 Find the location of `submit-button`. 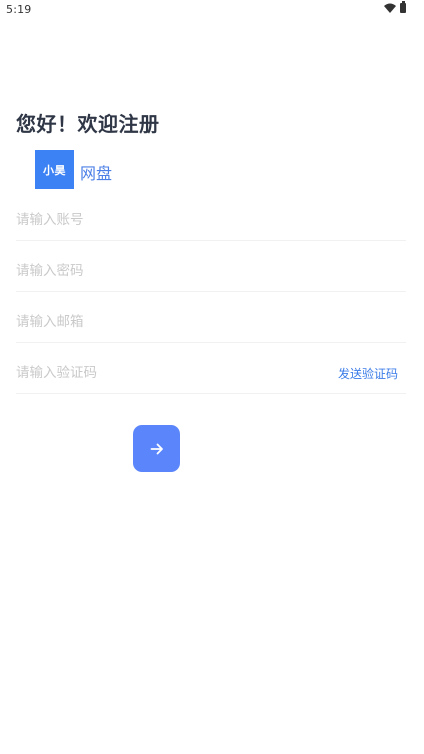

submit-button is located at coordinates (156, 448).